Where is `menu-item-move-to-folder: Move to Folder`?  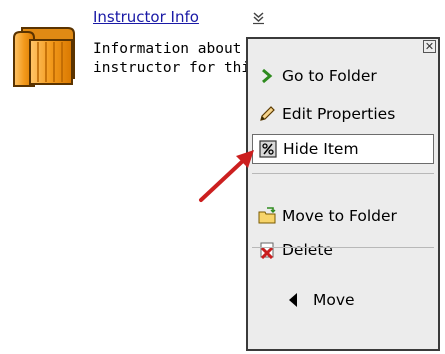 menu-item-move-to-folder: Move to Folder is located at coordinates (343, 216).